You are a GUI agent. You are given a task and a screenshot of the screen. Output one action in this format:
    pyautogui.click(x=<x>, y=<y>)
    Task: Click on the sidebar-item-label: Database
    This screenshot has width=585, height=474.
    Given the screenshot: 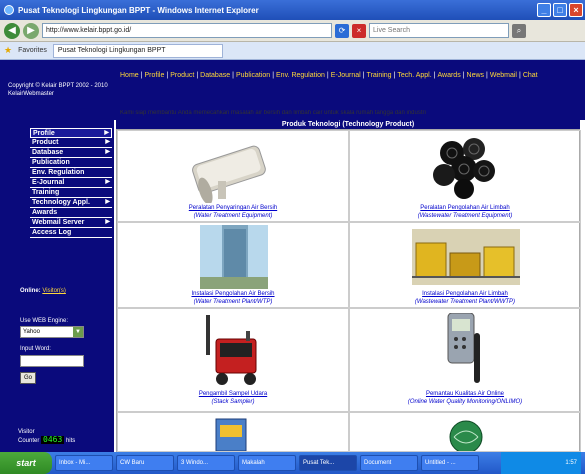 What is the action you would take?
    pyautogui.click(x=48, y=152)
    